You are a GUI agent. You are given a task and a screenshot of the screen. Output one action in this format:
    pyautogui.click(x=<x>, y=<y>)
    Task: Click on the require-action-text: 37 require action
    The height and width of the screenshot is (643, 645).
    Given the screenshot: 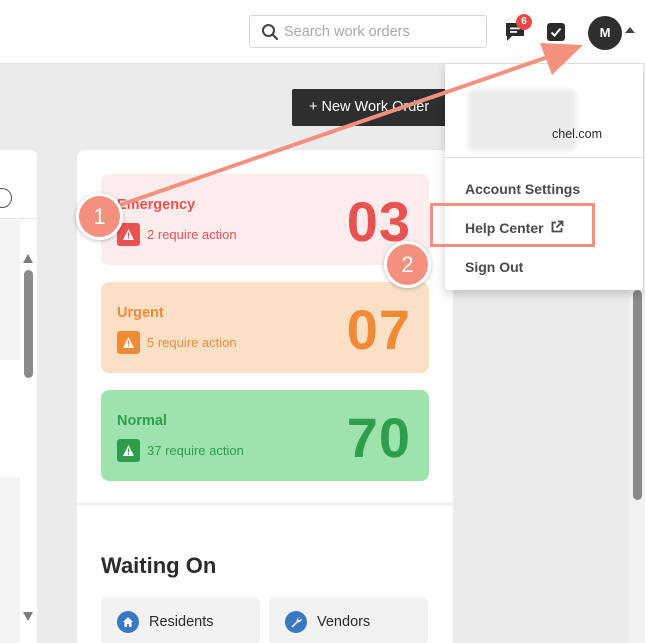 What is the action you would take?
    pyautogui.click(x=195, y=450)
    